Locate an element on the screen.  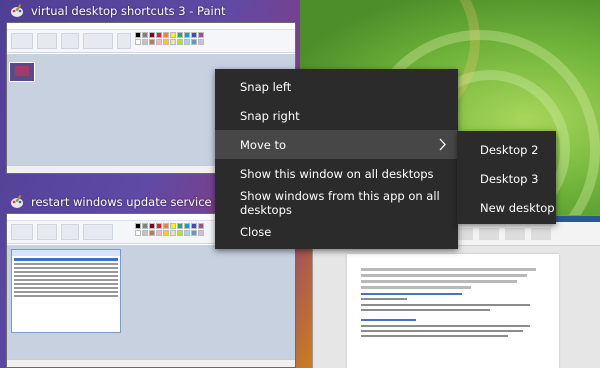
paint-ribbon is located at coordinates (151, 38).